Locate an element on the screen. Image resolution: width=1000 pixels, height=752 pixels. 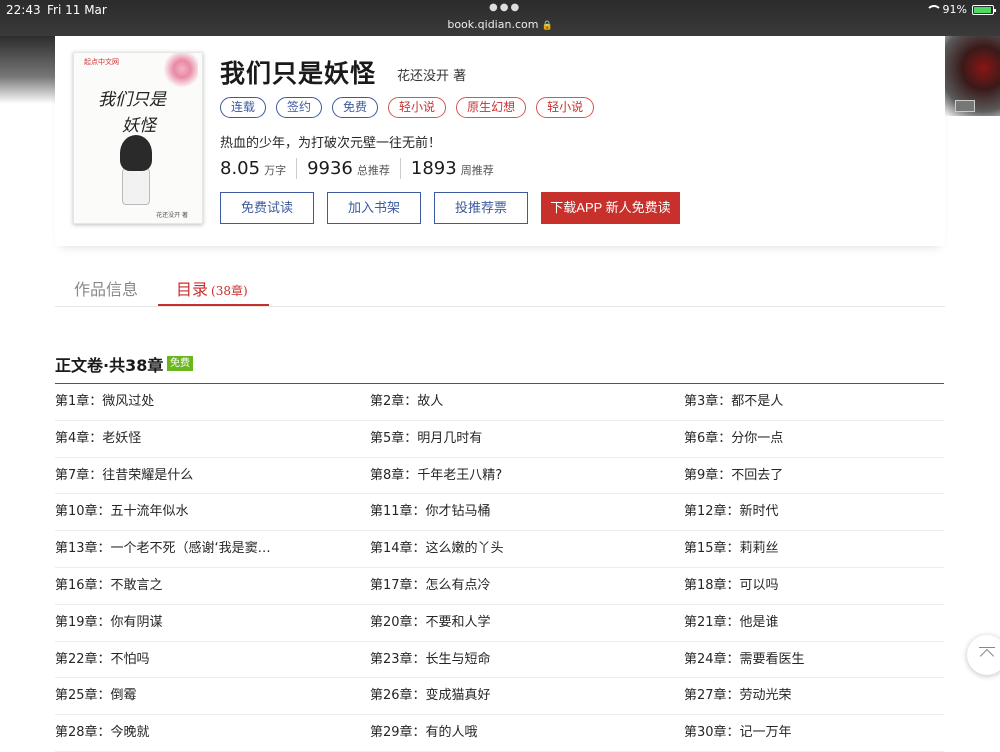
stat-value: 8.05 is located at coordinates (240, 168).